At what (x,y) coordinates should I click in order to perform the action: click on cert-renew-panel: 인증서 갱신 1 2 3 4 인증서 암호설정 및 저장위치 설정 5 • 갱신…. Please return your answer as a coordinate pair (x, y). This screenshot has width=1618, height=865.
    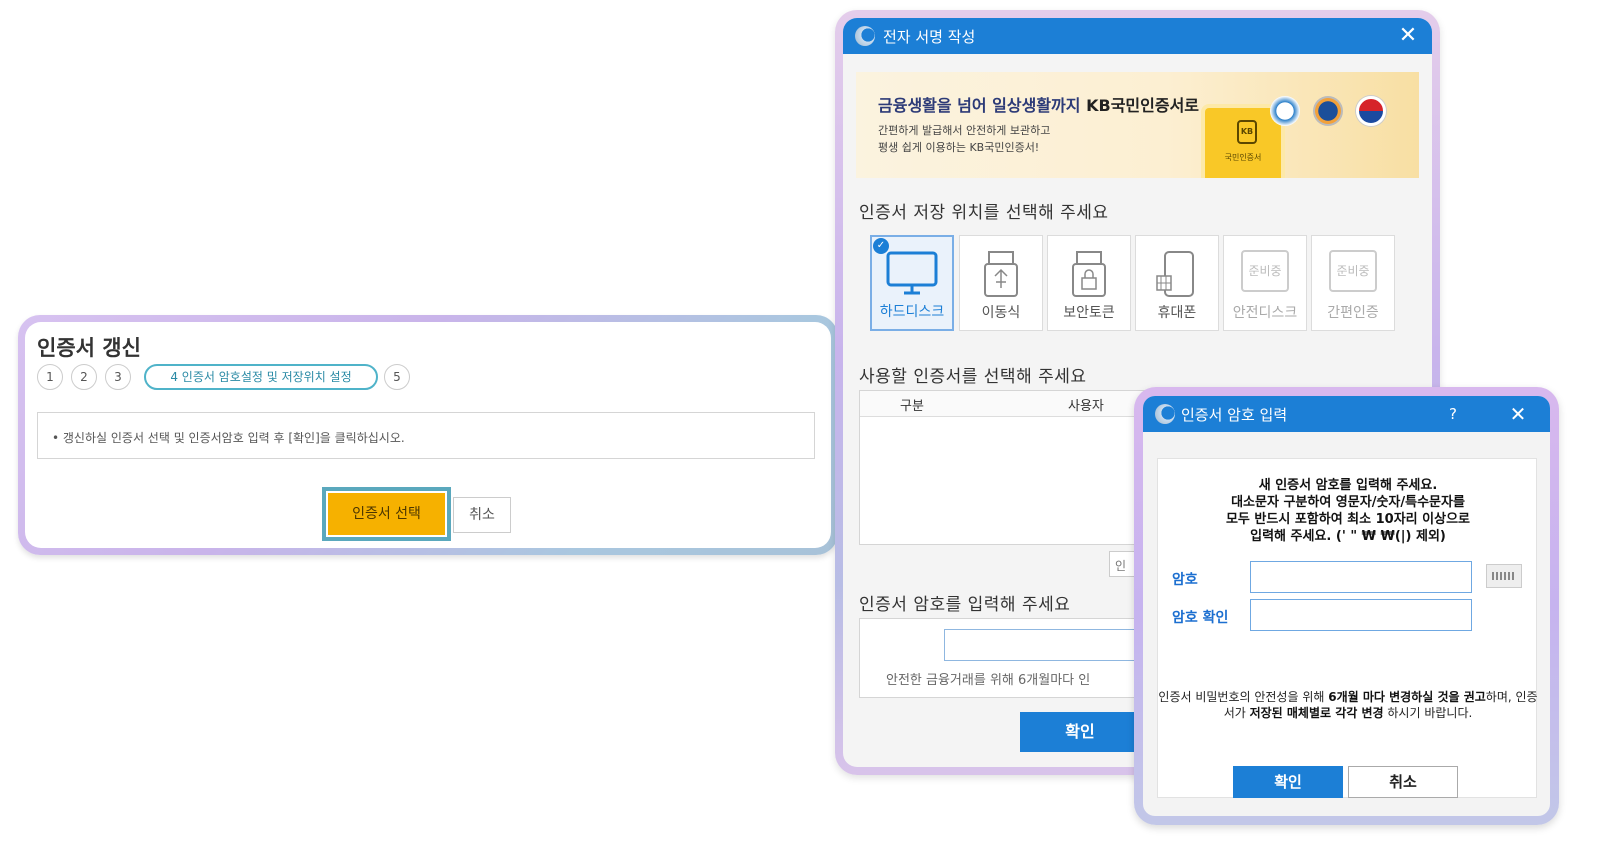
    Looking at the image, I should click on (428, 435).